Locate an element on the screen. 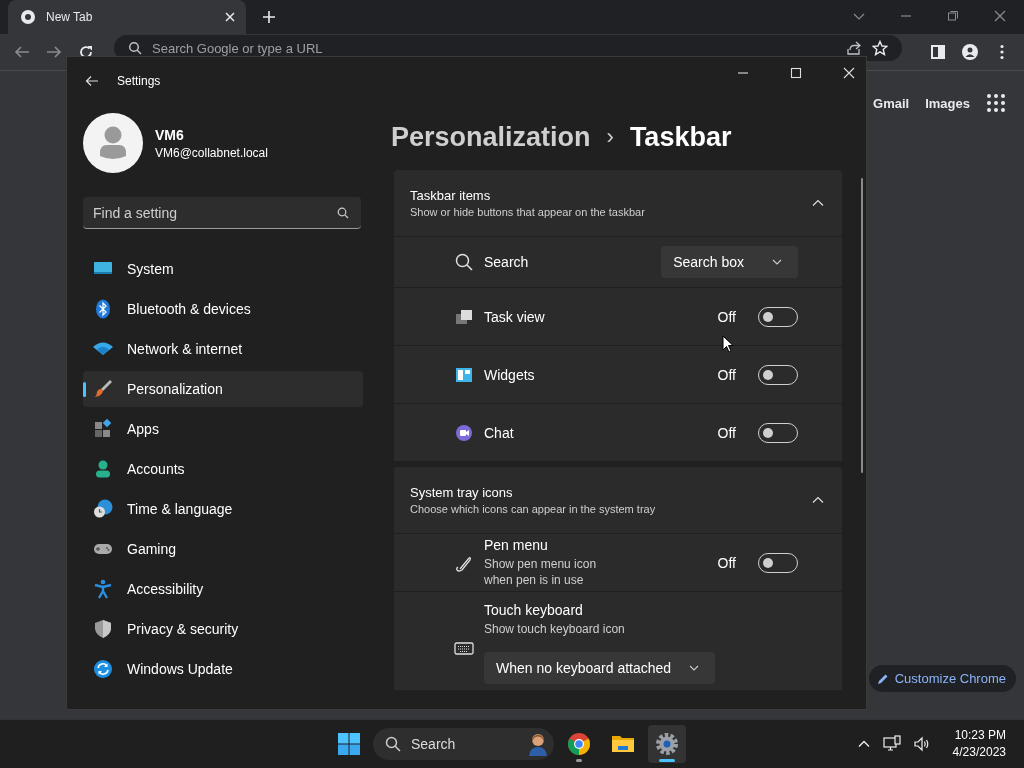 The width and height of the screenshot is (1024, 768). nav-item: Windows Update is located at coordinates (223, 669).